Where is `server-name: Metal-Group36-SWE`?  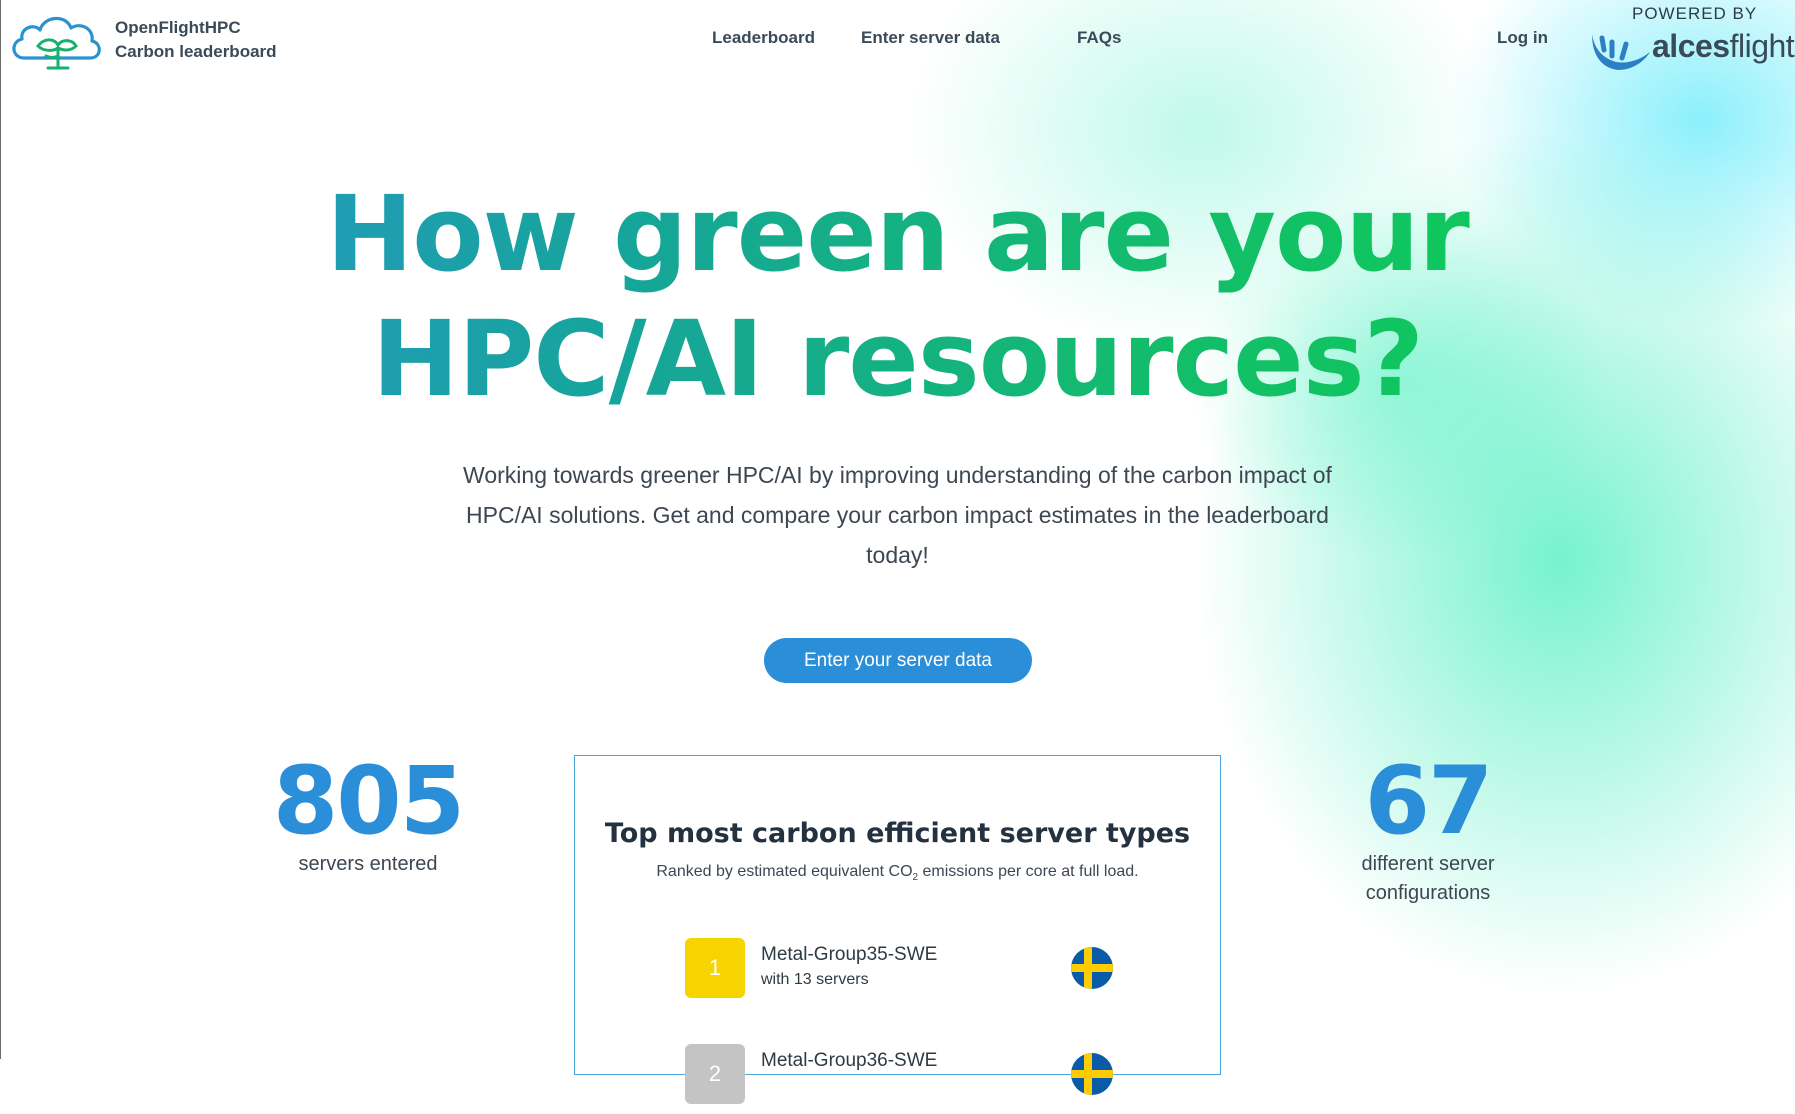
server-name: Metal-Group36-SWE is located at coordinates (849, 1060).